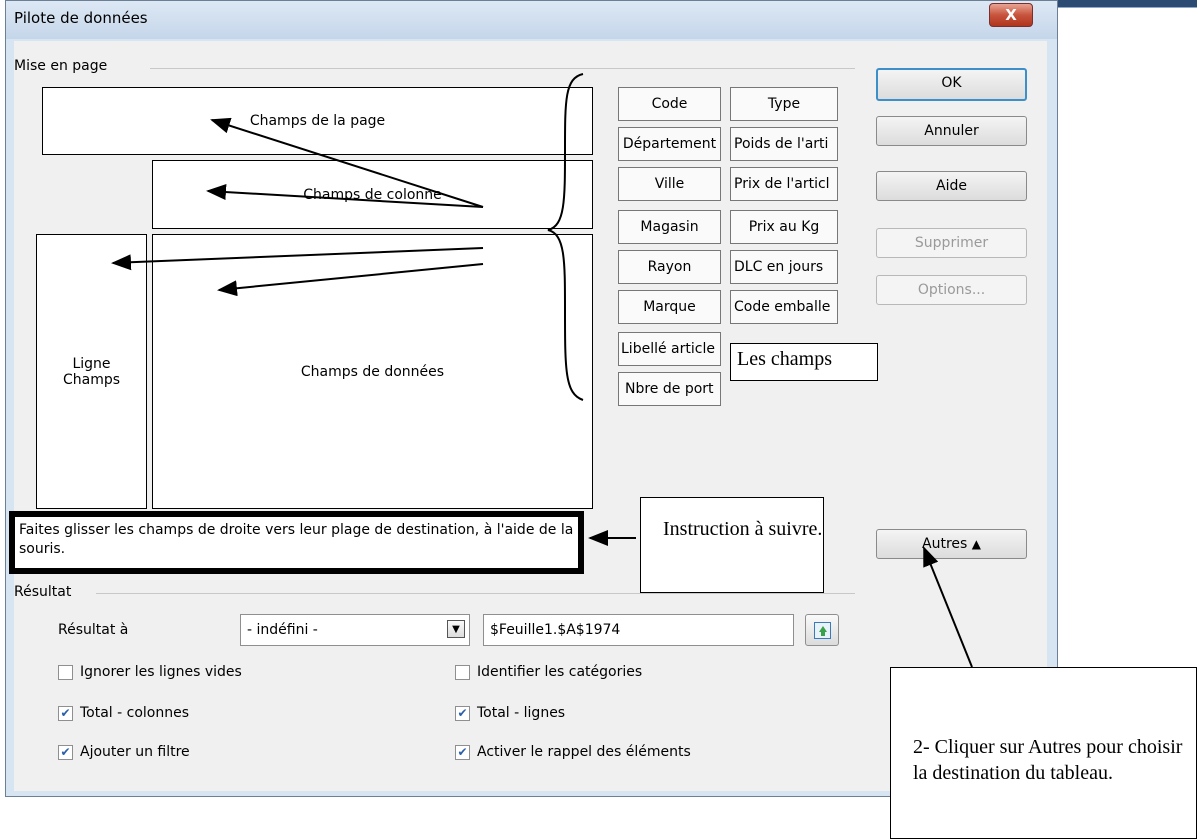  I want to click on arrow-to-row-fields, so click(297, 259).